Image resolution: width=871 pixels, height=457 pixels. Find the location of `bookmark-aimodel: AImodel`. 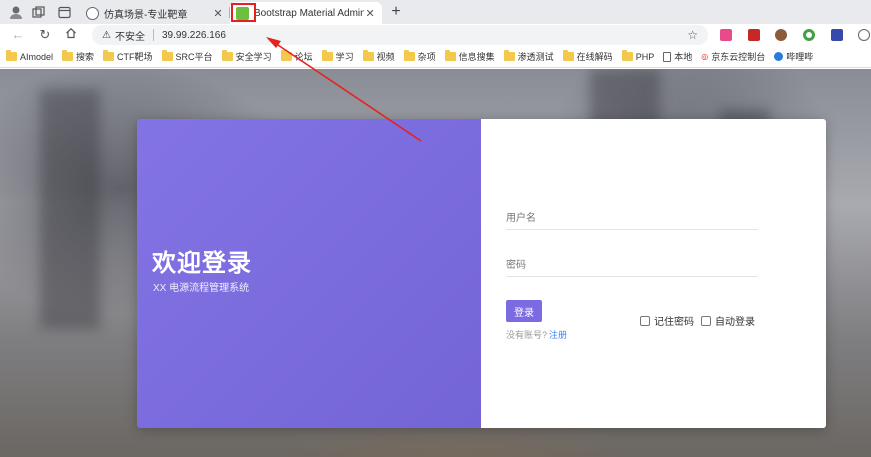

bookmark-aimodel: AImodel is located at coordinates (30, 56).